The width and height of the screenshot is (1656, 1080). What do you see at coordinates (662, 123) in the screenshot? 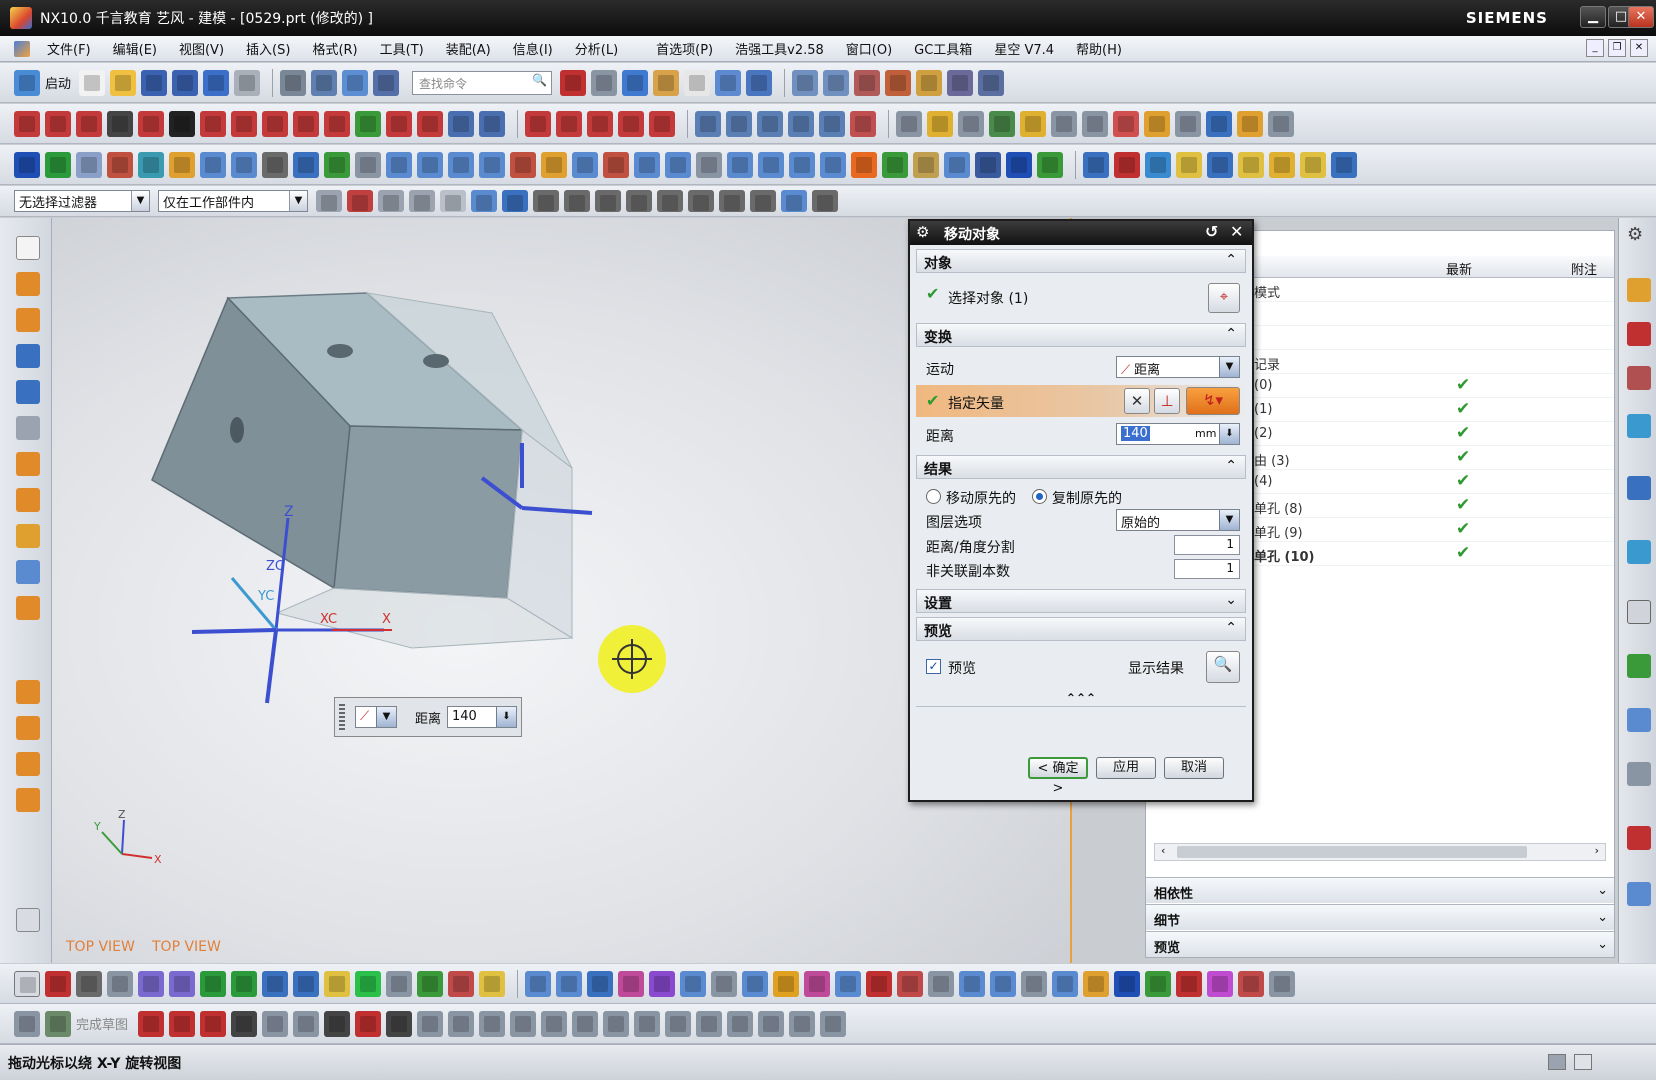
I see `edit-curve-icon` at bounding box center [662, 123].